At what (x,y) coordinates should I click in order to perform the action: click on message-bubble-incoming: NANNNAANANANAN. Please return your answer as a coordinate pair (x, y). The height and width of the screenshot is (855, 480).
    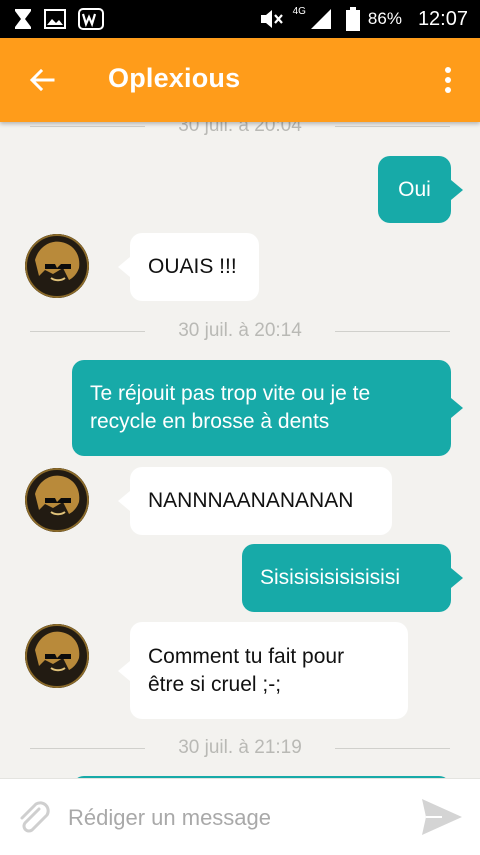
    Looking at the image, I should click on (255, 501).